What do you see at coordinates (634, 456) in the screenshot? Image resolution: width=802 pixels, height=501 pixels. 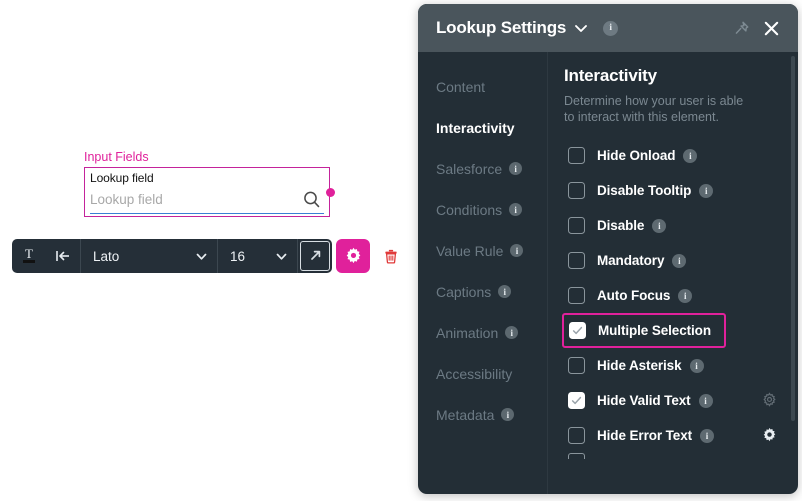 I see `option-label: Hide Button` at bounding box center [634, 456].